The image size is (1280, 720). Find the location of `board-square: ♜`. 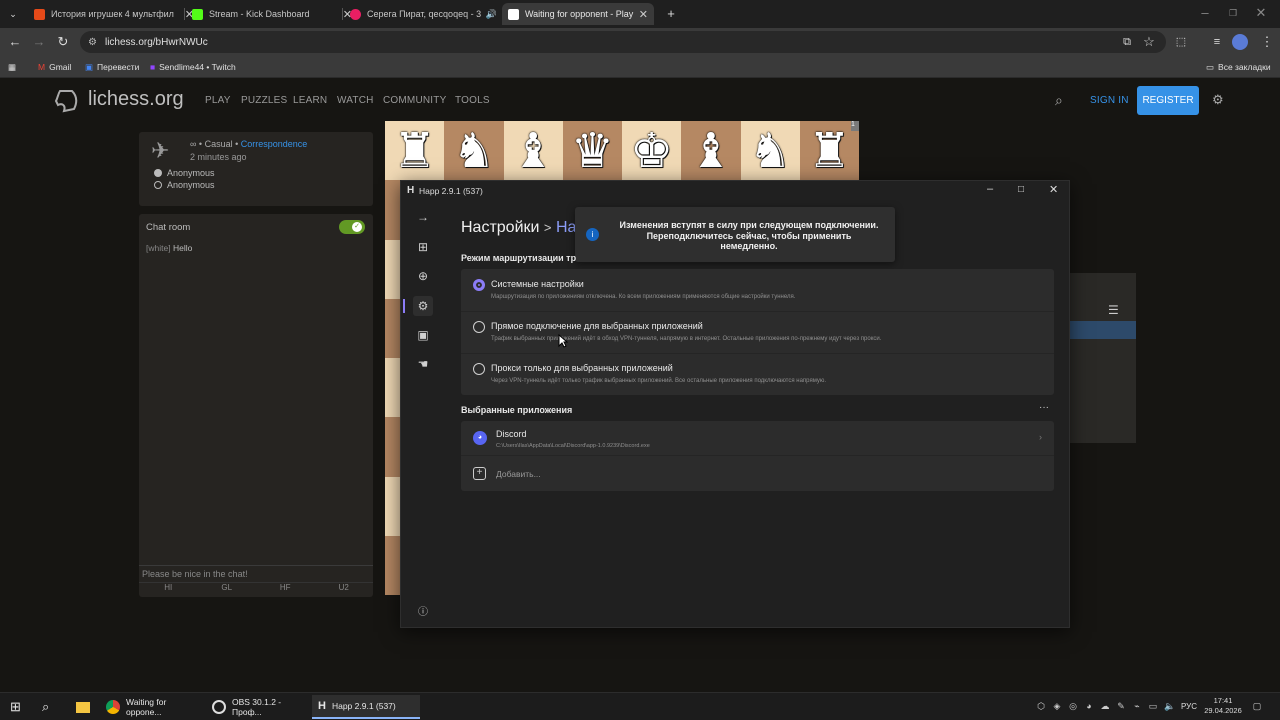

board-square: ♜ is located at coordinates (415, 151).